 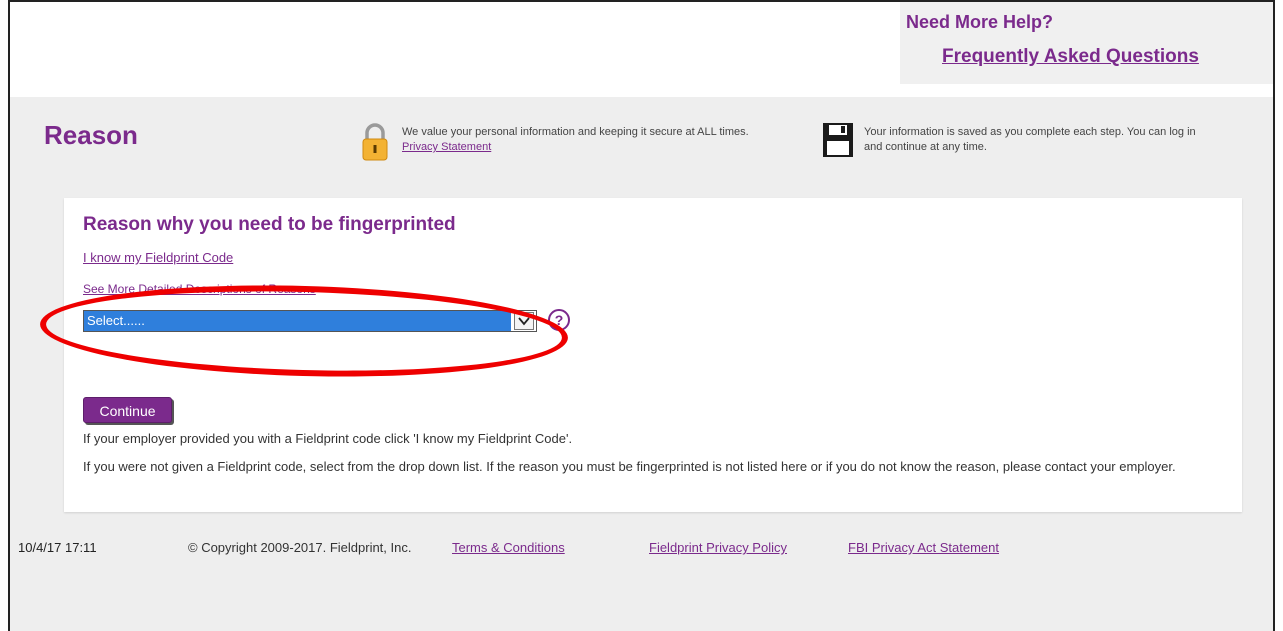 What do you see at coordinates (980, 22) in the screenshot?
I see `help-title: Need More Help?` at bounding box center [980, 22].